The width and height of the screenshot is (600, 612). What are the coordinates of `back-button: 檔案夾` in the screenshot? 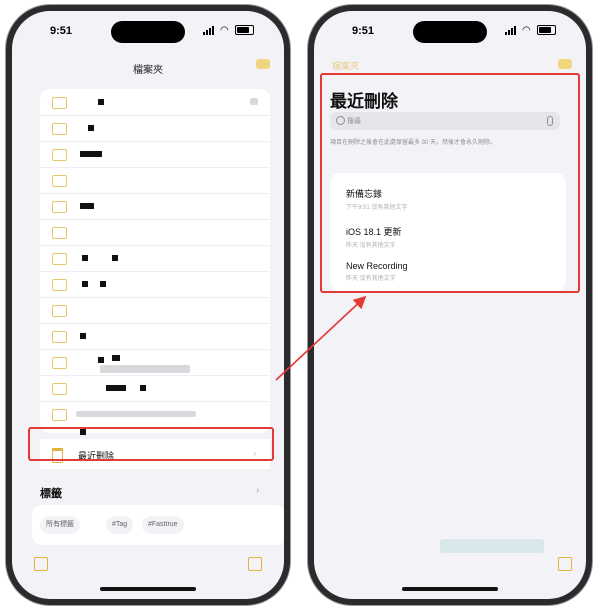 It's located at (345, 65).